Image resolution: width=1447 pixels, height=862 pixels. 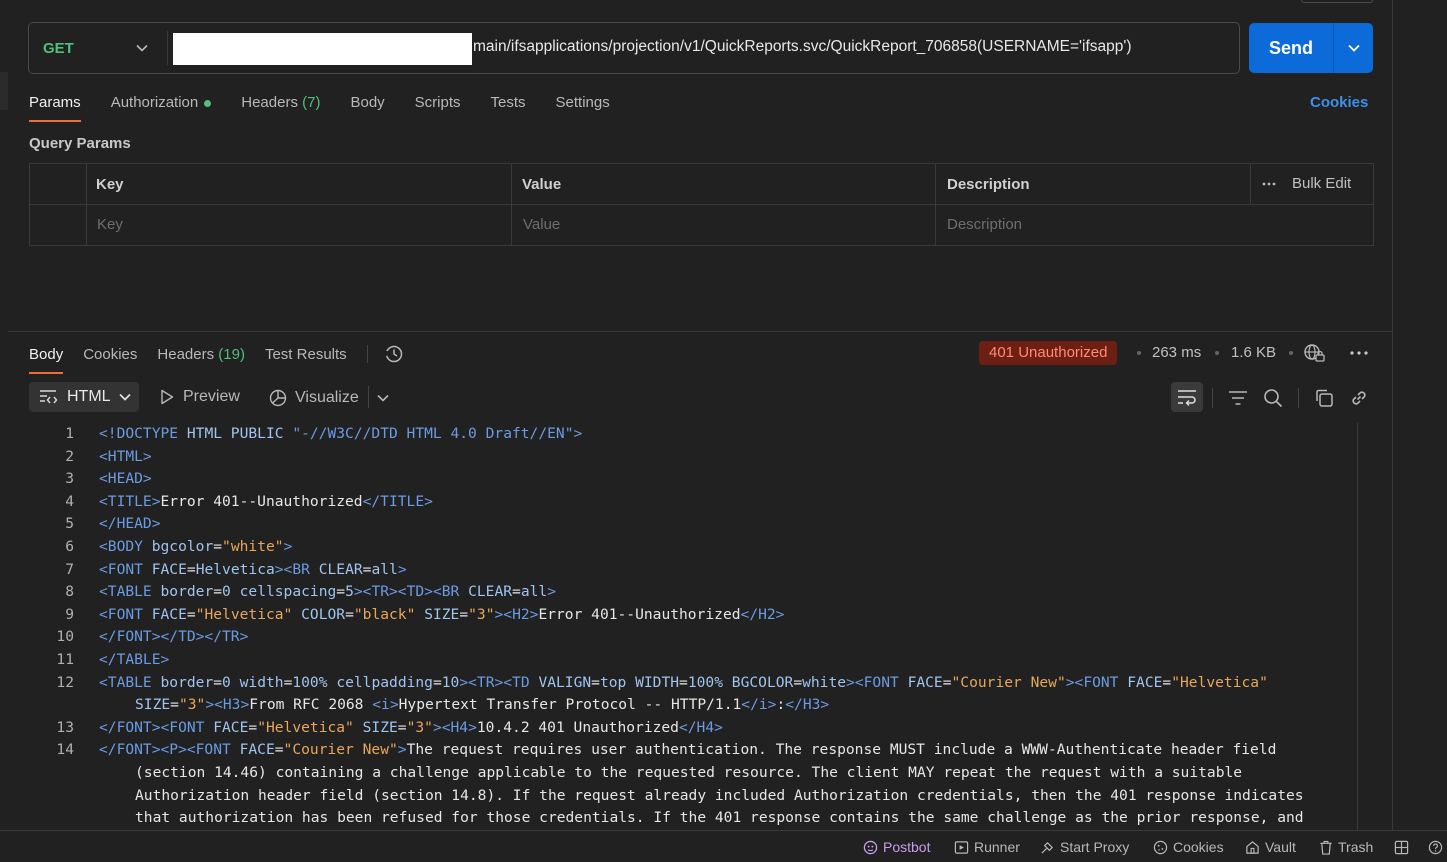 What do you see at coordinates (98, 48) in the screenshot?
I see `method-selector: GET` at bounding box center [98, 48].